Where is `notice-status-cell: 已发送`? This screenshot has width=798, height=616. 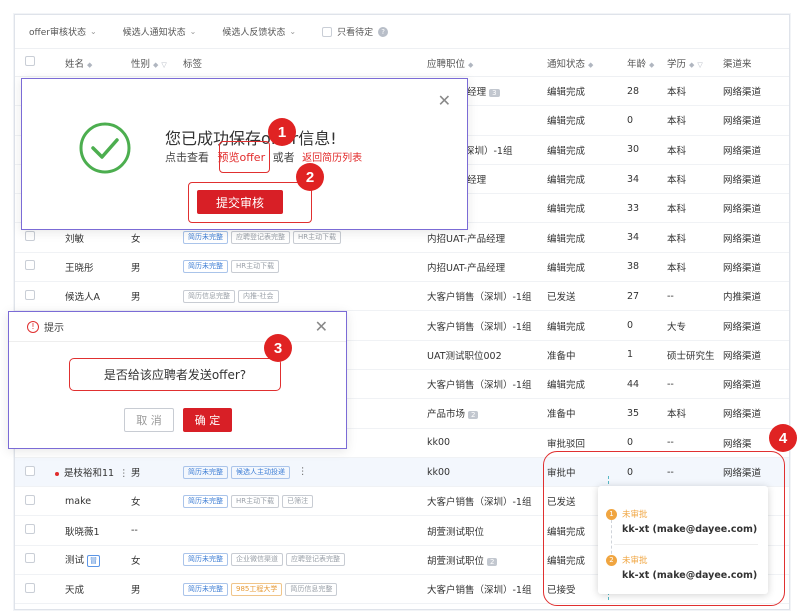
notice-status-cell: 已发送 is located at coordinates (561, 298).